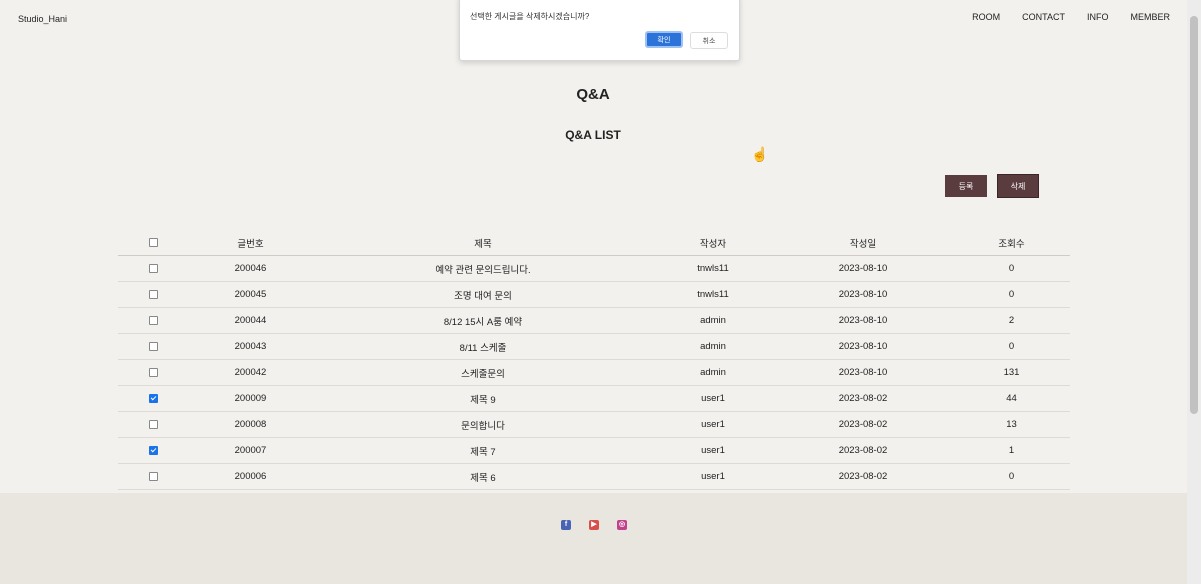  I want to click on row-no: 200009, so click(250, 398).